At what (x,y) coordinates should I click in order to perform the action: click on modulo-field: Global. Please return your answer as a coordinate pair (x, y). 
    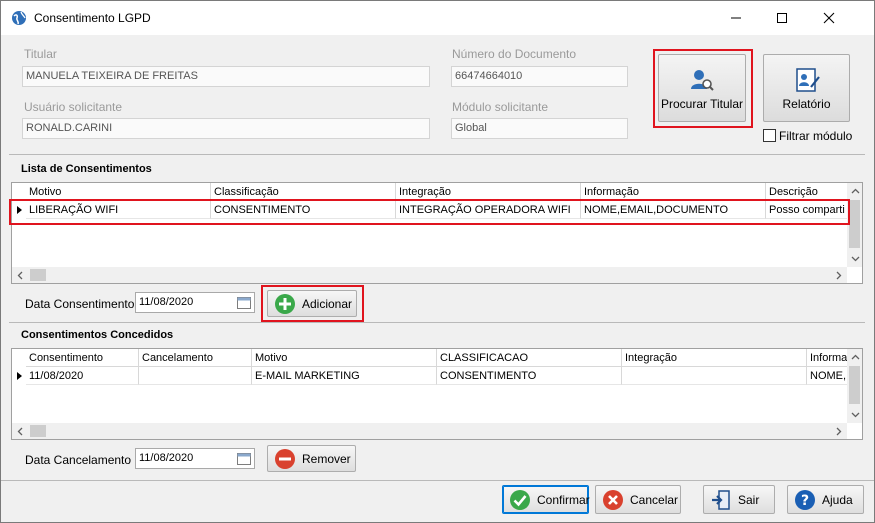
    Looking at the image, I should click on (539, 128).